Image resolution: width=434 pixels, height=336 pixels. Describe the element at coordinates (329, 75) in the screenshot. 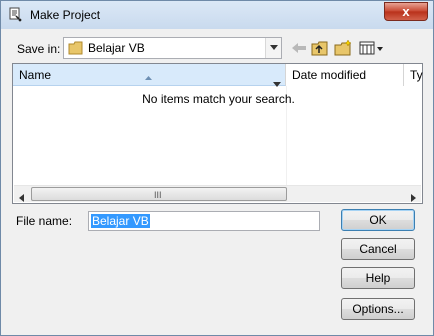

I see `column-header-date-label: Date modified` at that location.